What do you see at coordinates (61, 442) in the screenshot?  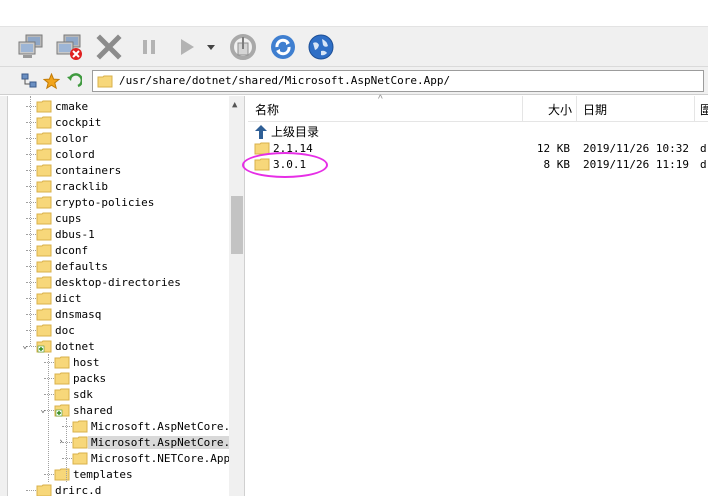 I see `expand-icon: ›` at bounding box center [61, 442].